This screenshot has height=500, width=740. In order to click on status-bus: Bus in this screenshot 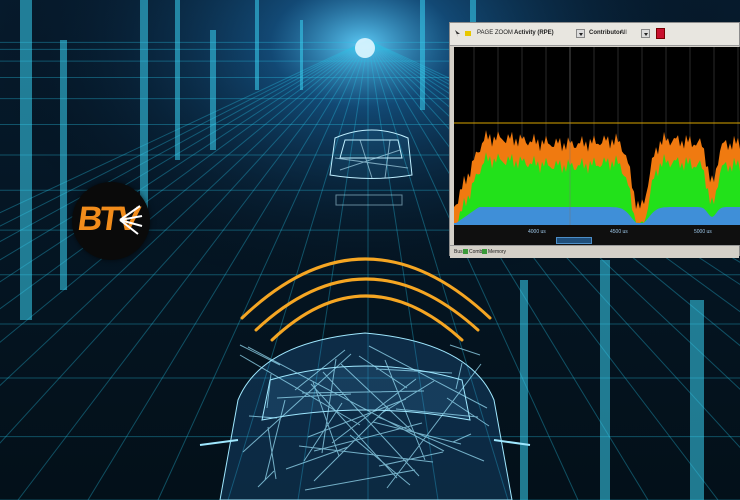, I will do `click(458, 252)`.